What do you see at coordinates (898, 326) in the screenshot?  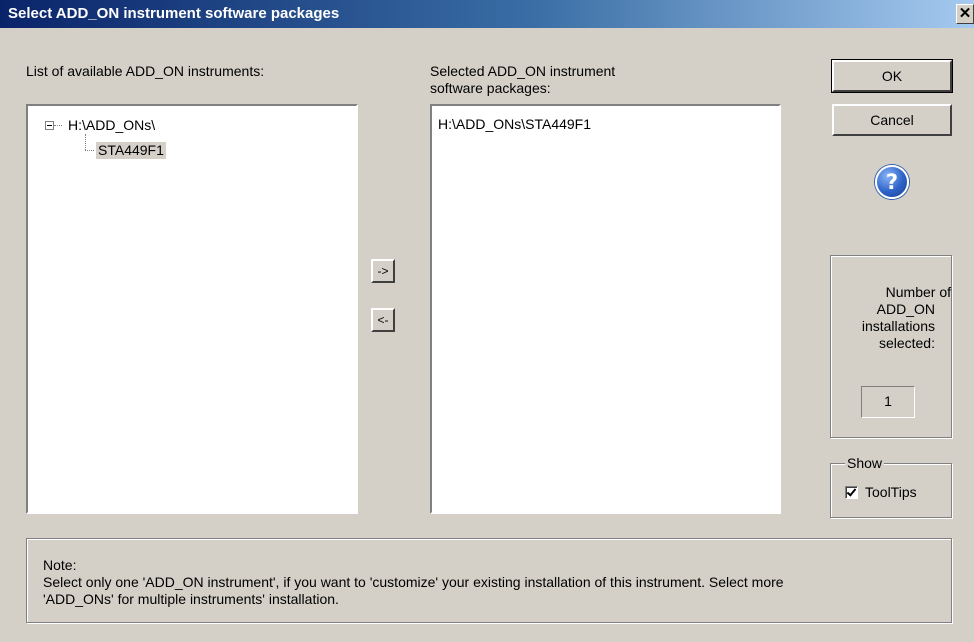 I see `count-label-line3: installations` at bounding box center [898, 326].